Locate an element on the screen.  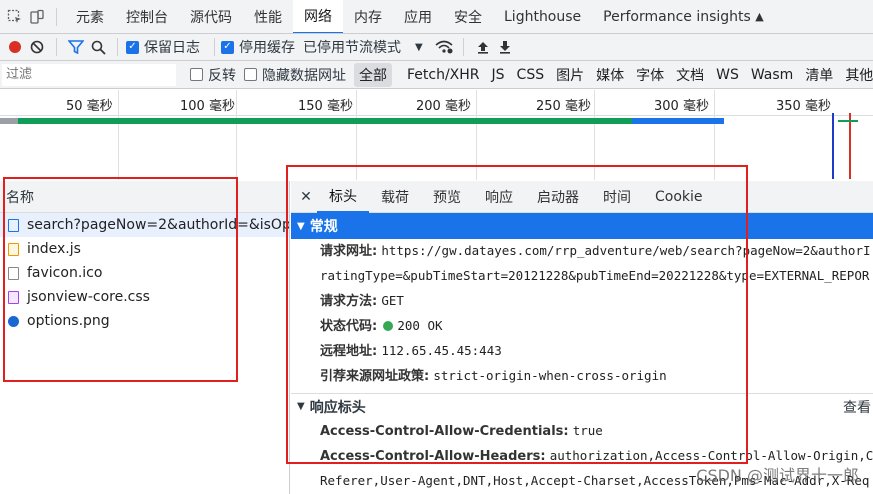
filter-type-all: 全部 is located at coordinates (373, 74).